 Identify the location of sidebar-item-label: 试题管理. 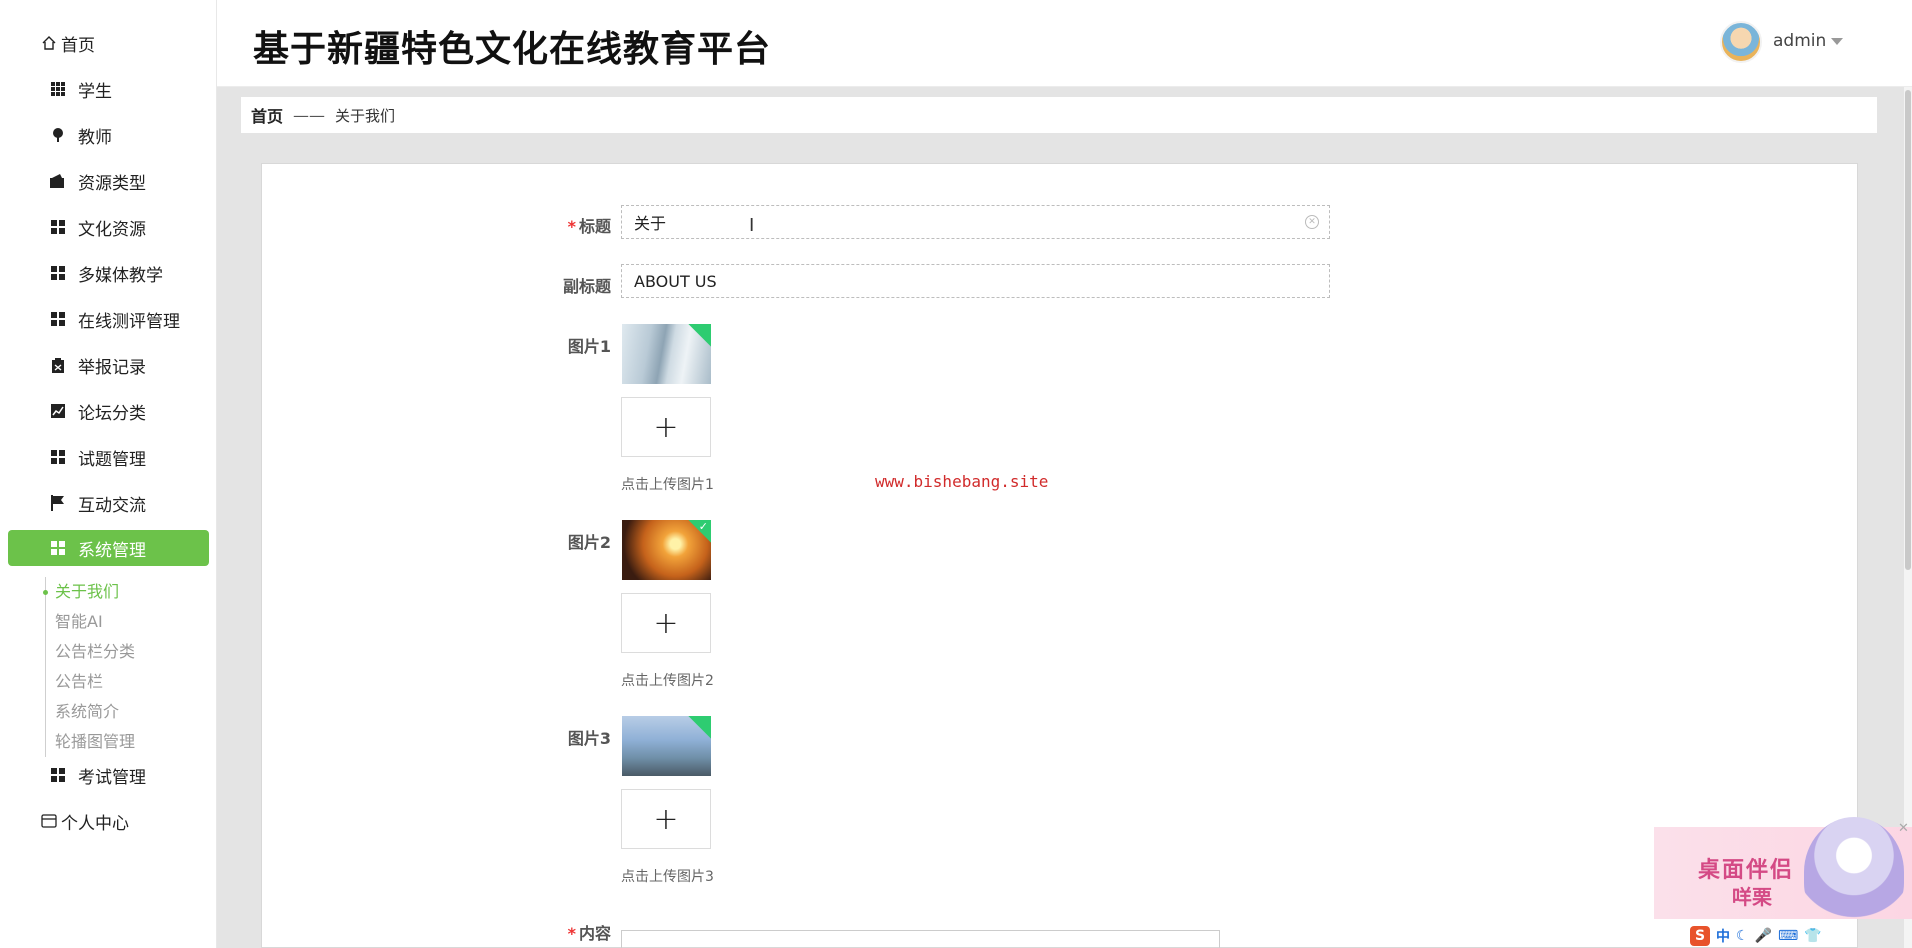
(112, 459).